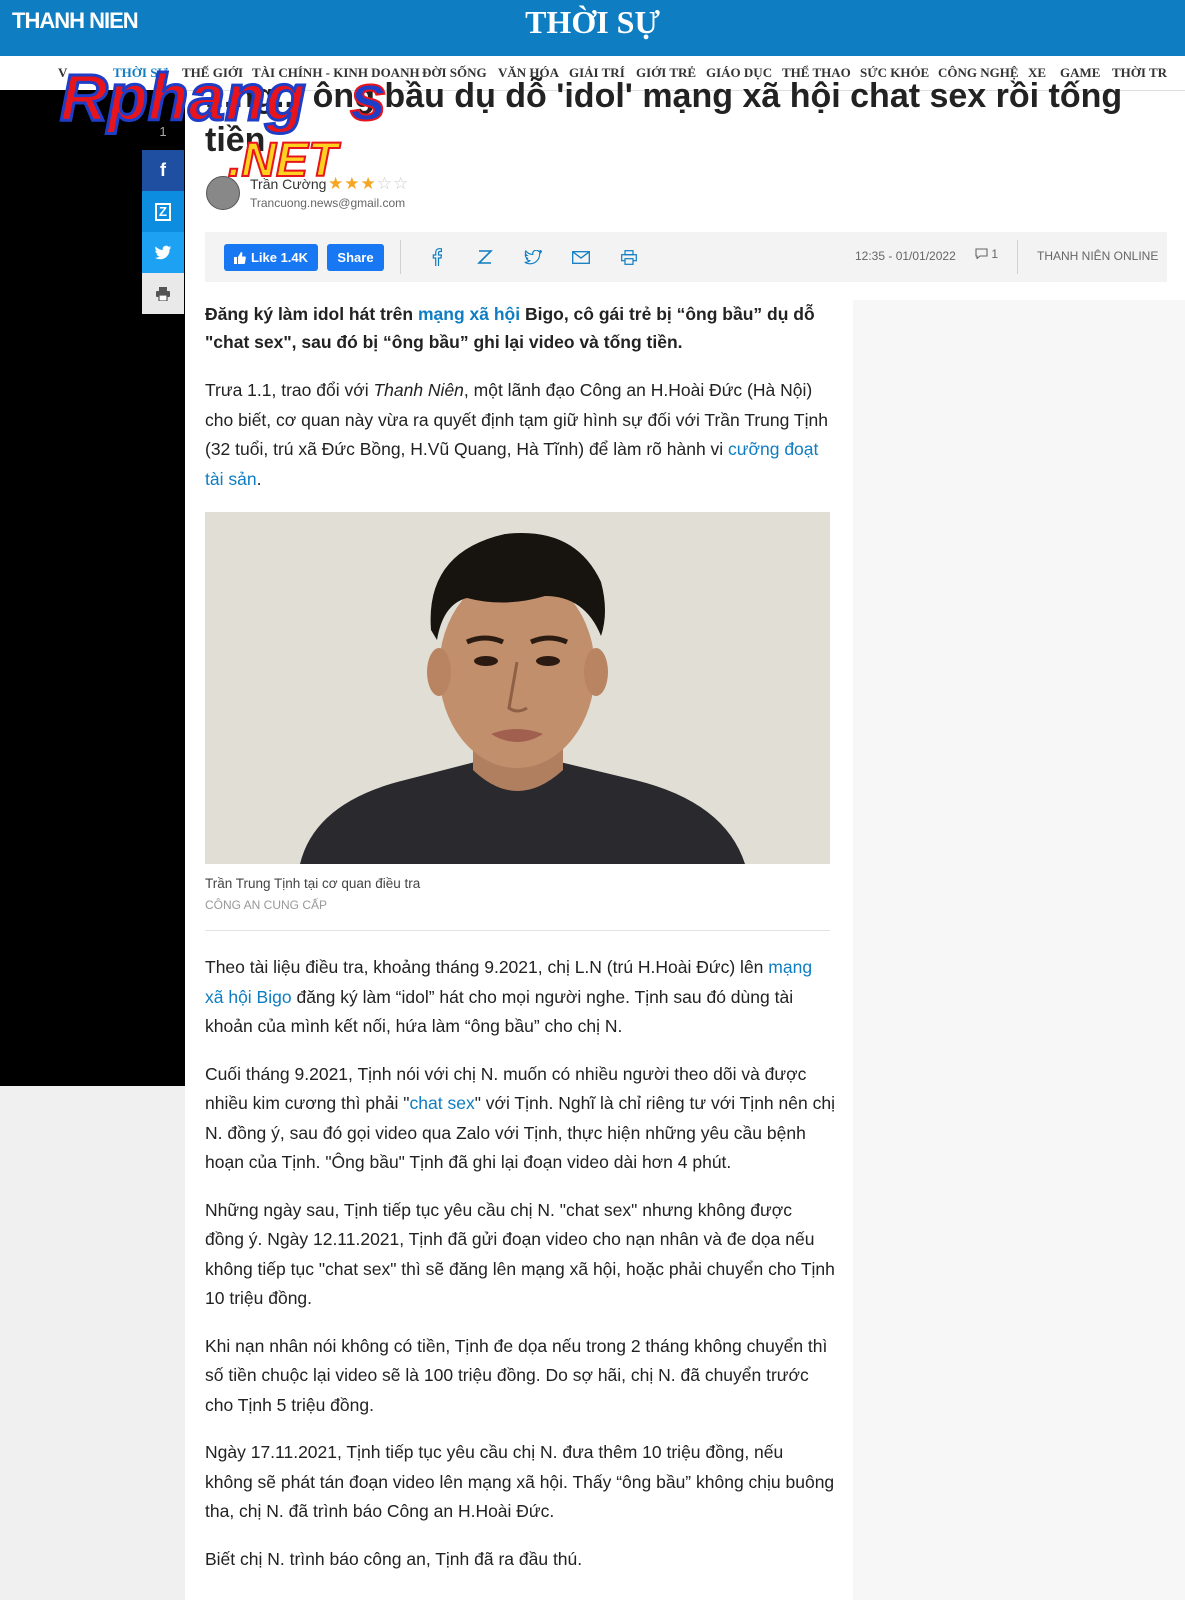 Image resolution: width=1185 pixels, height=1600 pixels. Describe the element at coordinates (284, 160) in the screenshot. I see `watermark-net: .NET` at that location.